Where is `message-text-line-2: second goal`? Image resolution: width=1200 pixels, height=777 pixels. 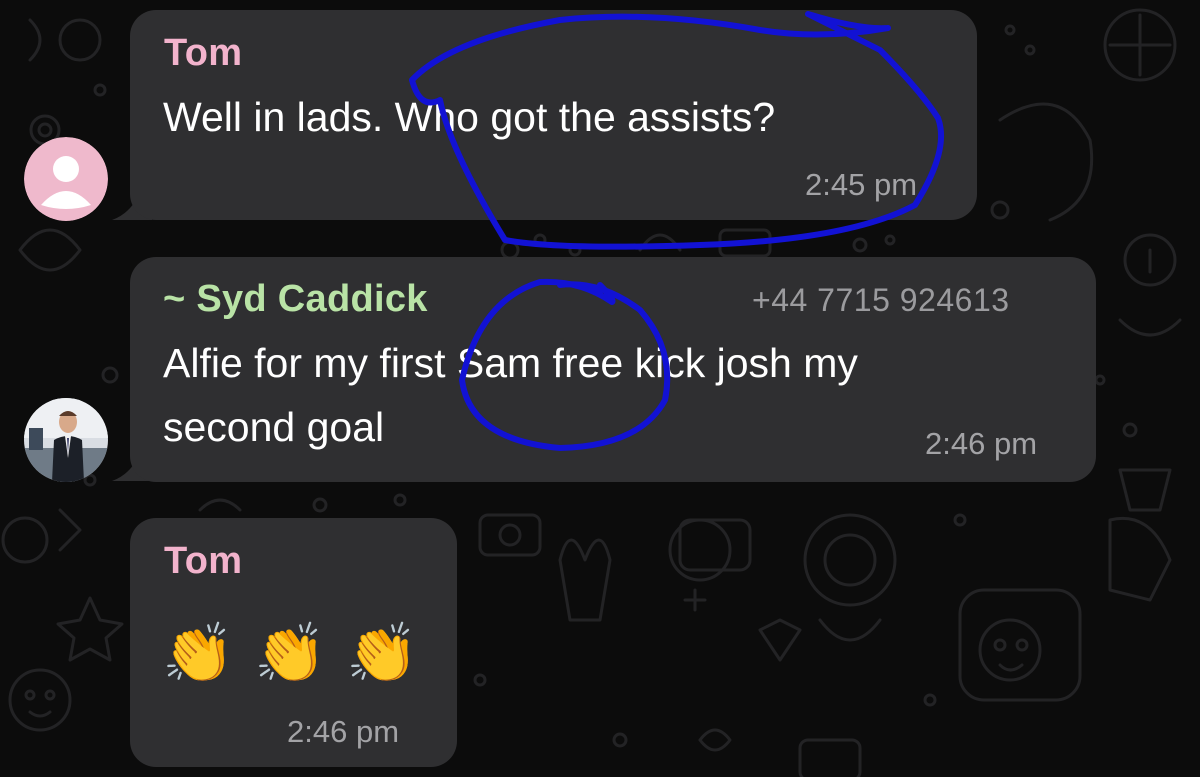 message-text-line-2: second goal is located at coordinates (274, 427).